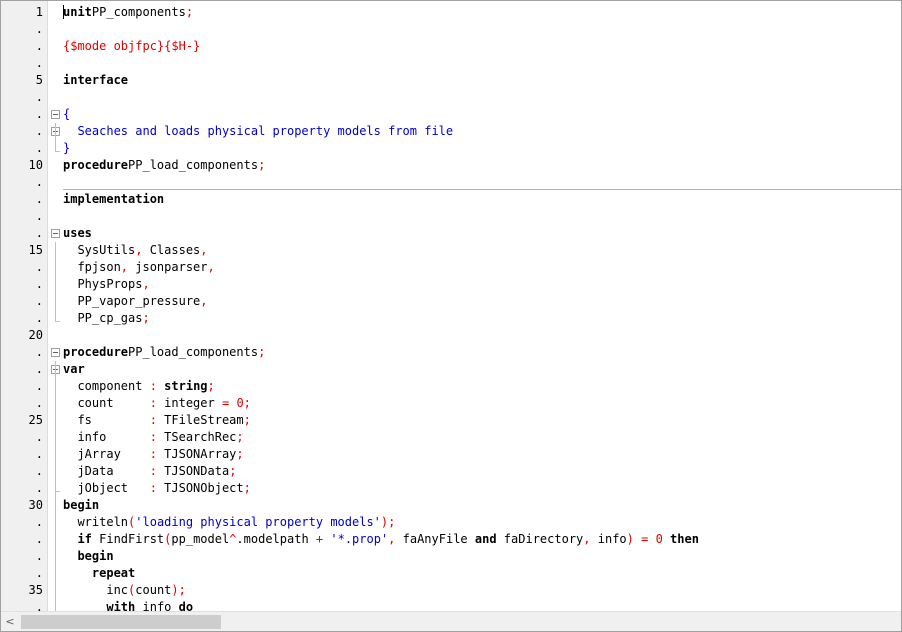 The width and height of the screenshot is (902, 632). I want to click on code-text: repeat, so click(99, 573).